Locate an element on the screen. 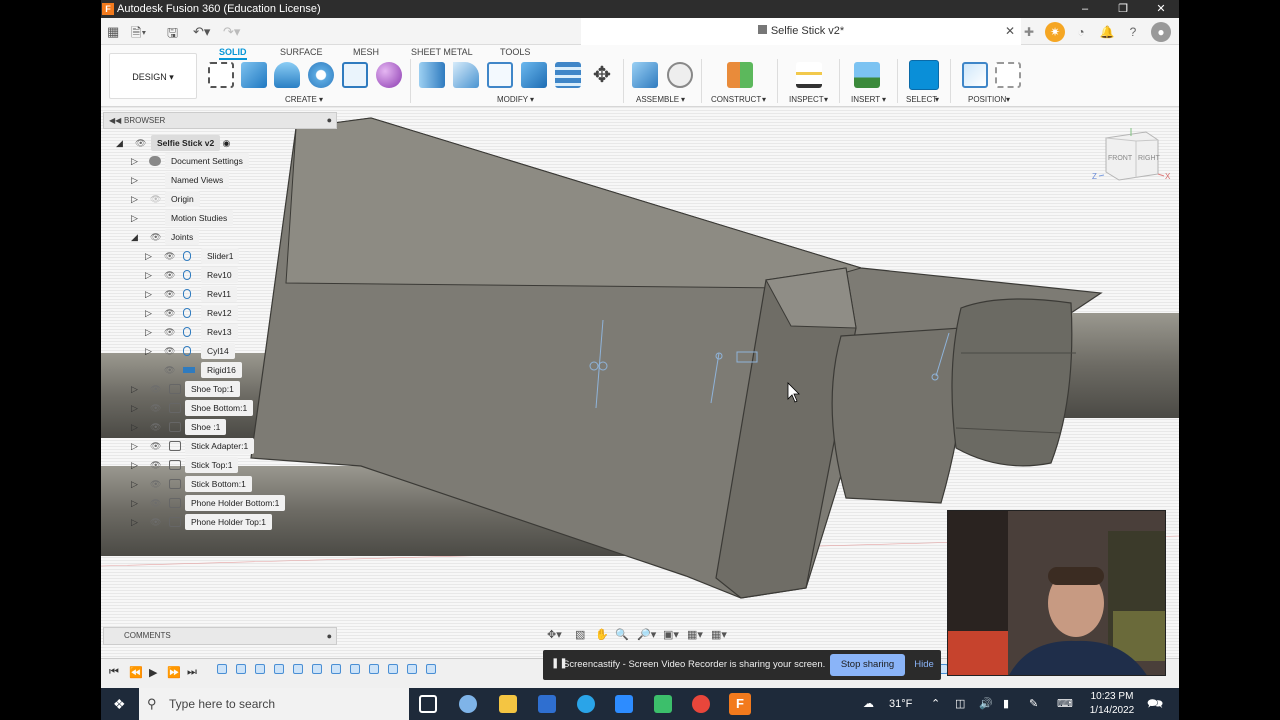 This screenshot has height=720, width=1280. orbit-icon: ✥▾ is located at coordinates (554, 634).